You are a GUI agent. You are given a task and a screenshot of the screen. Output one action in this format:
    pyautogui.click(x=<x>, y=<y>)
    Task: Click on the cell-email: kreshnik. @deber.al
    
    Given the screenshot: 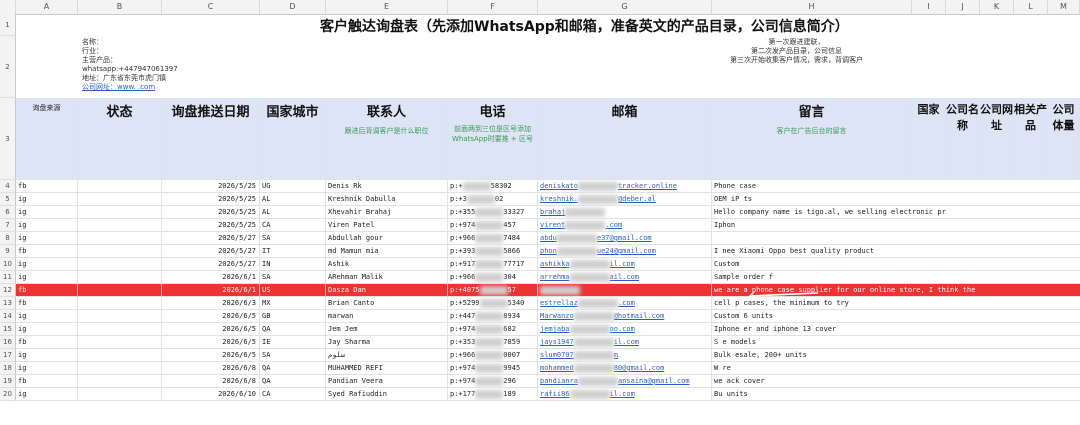 What is the action you would take?
    pyautogui.click(x=625, y=199)
    